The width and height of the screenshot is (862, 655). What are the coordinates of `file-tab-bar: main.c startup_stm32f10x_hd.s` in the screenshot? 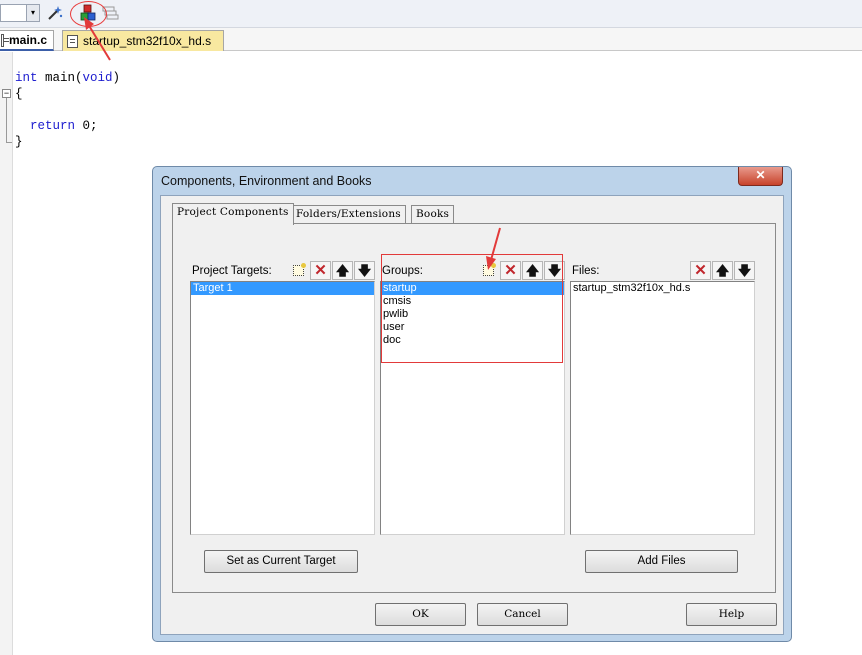 It's located at (431, 39).